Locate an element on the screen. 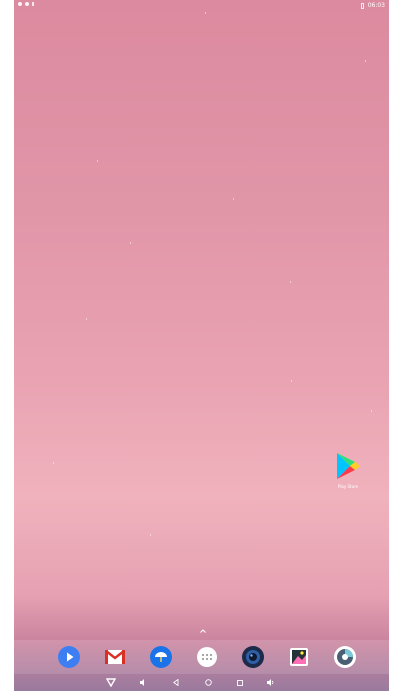 This screenshot has height=691, width=403. app-drawer-button is located at coordinates (207, 657).